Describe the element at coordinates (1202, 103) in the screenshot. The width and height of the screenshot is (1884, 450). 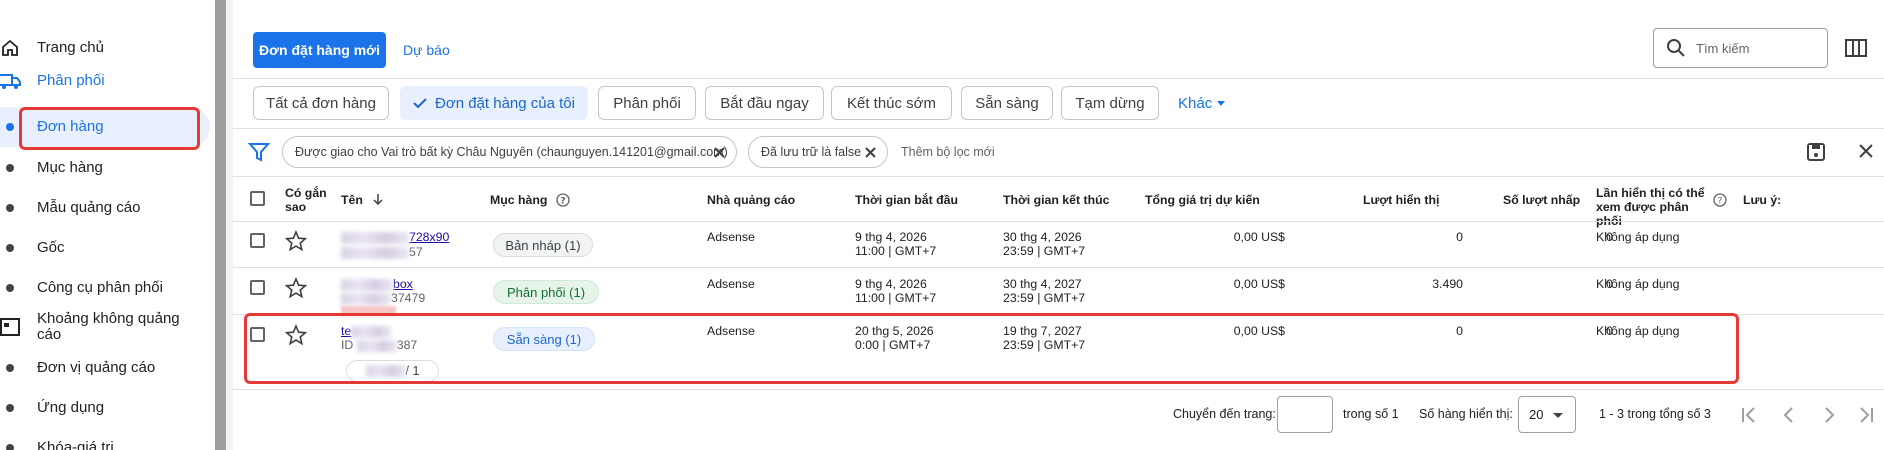
I see `more-tabs-button: Khác` at that location.